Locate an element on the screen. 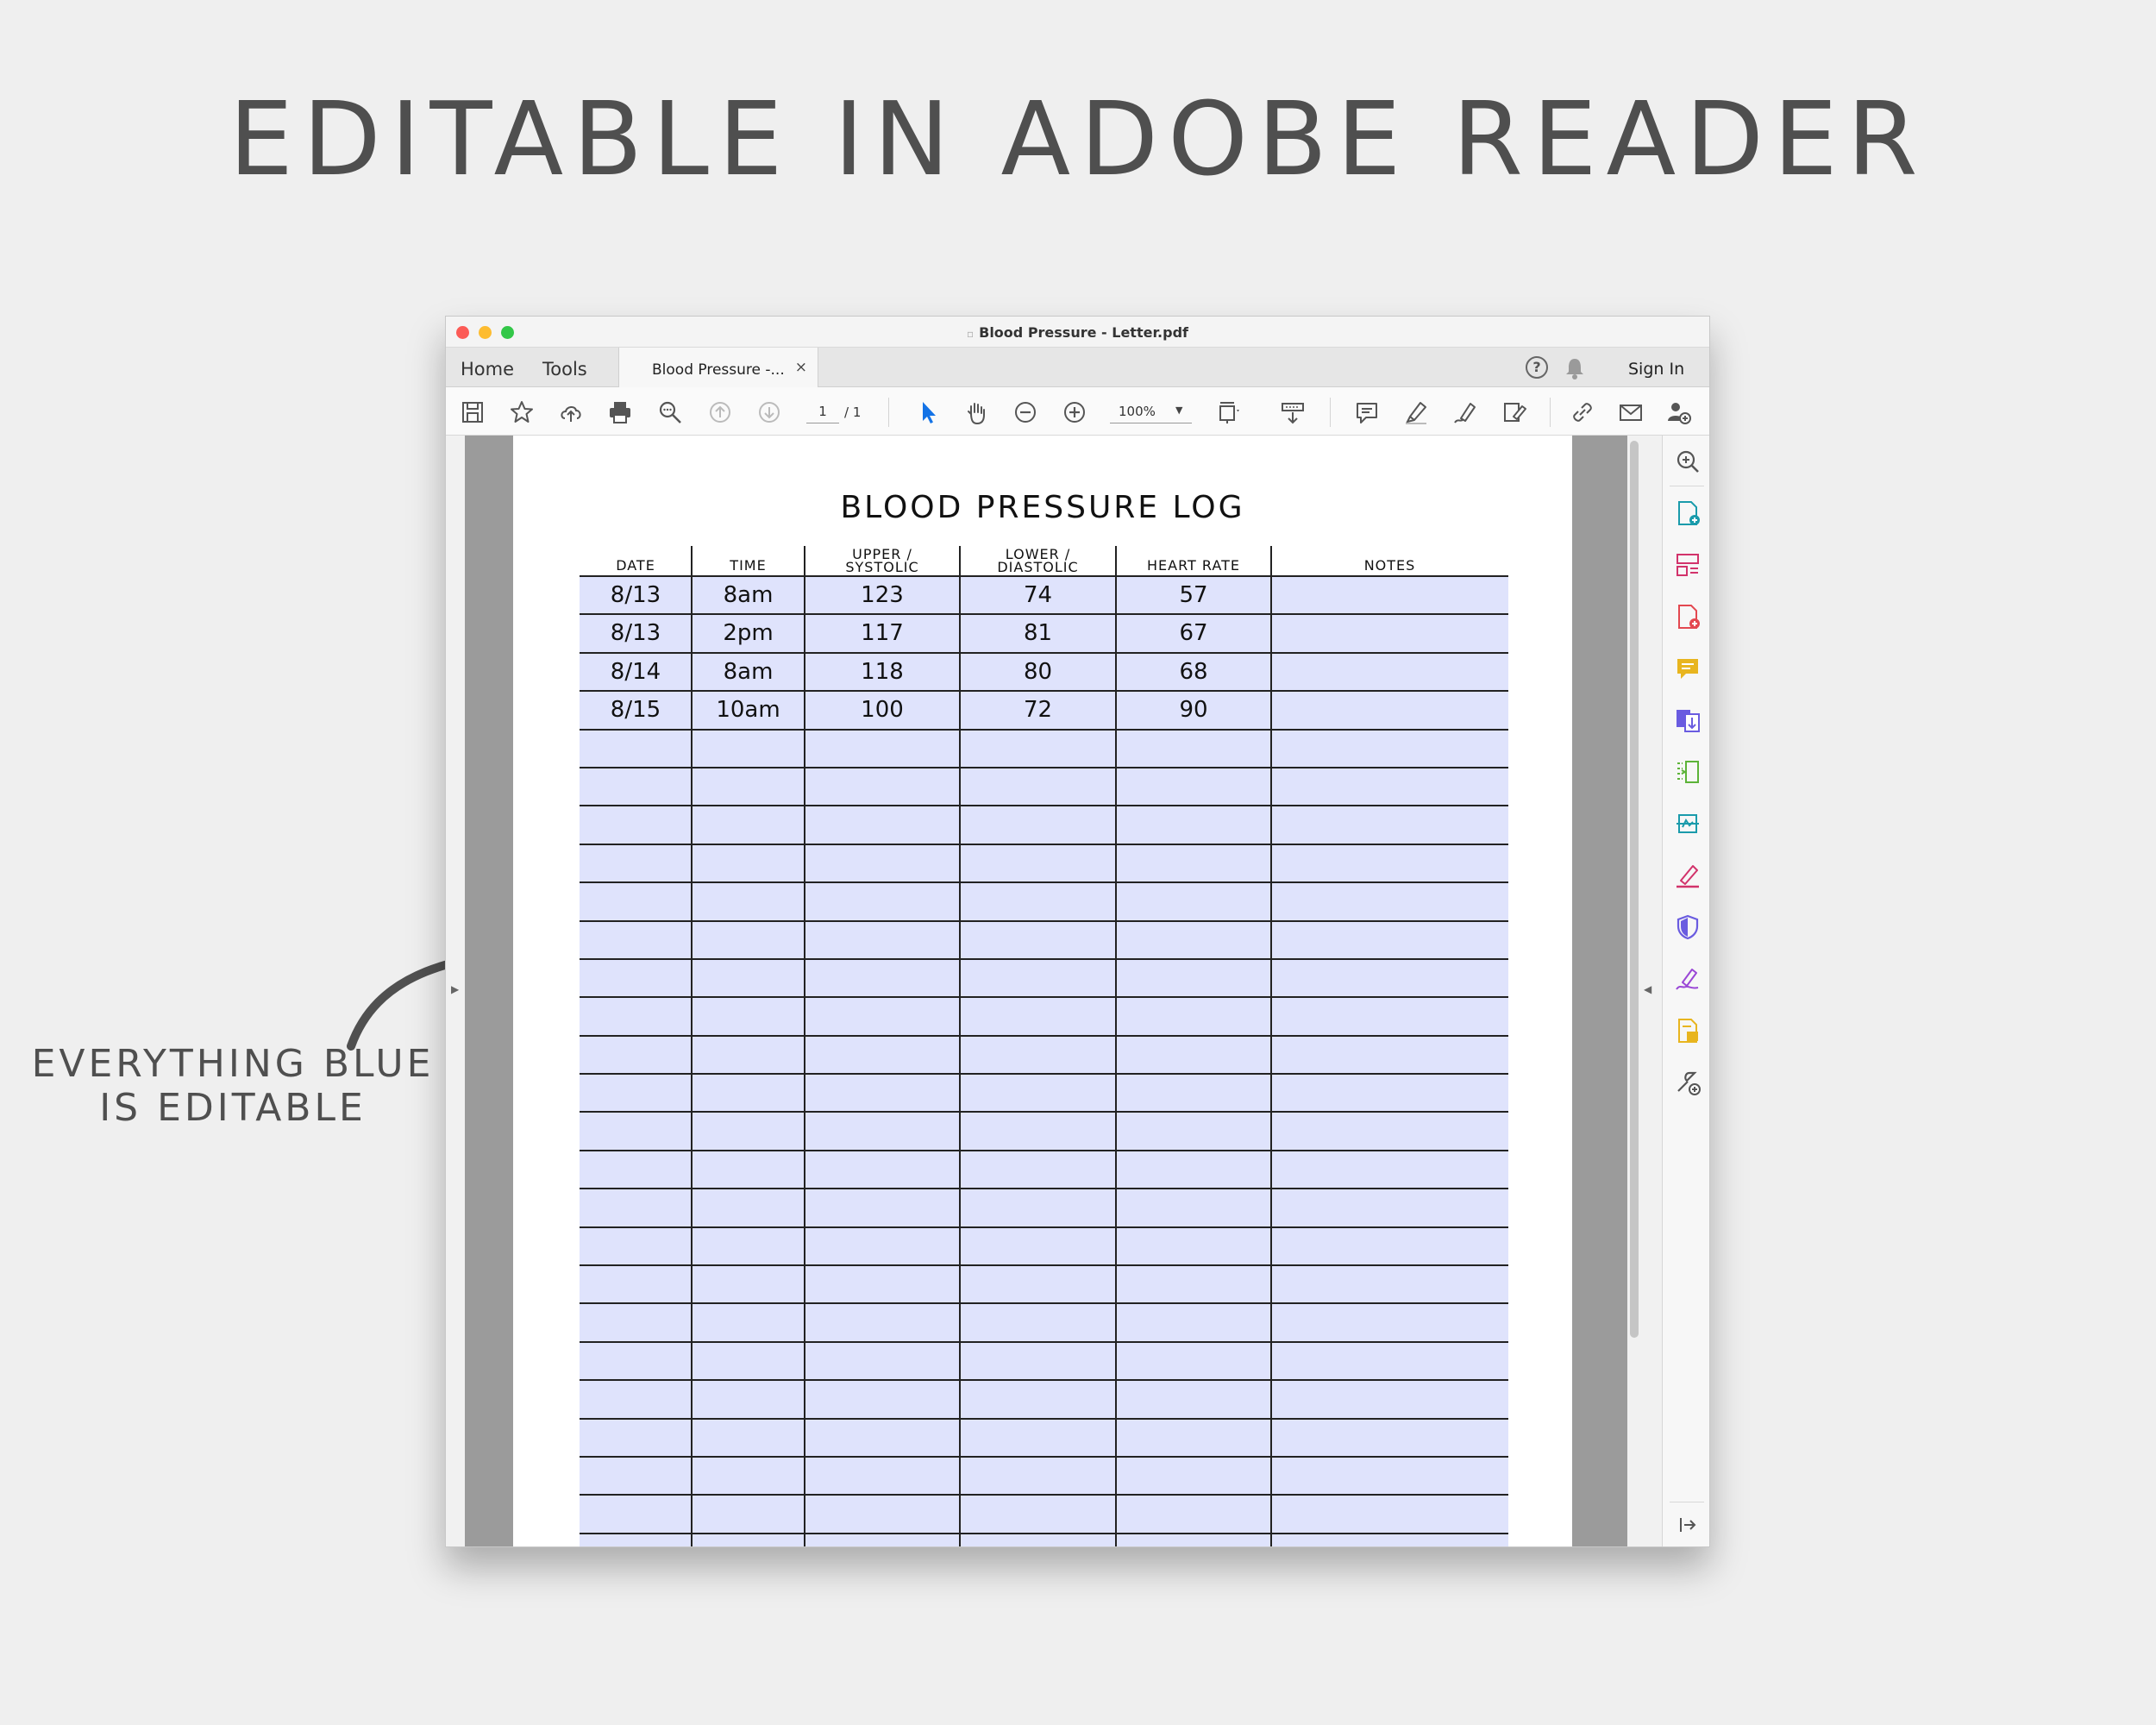 This screenshot has width=2156, height=1725. collapse-panel-icon is located at coordinates (1688, 1525).